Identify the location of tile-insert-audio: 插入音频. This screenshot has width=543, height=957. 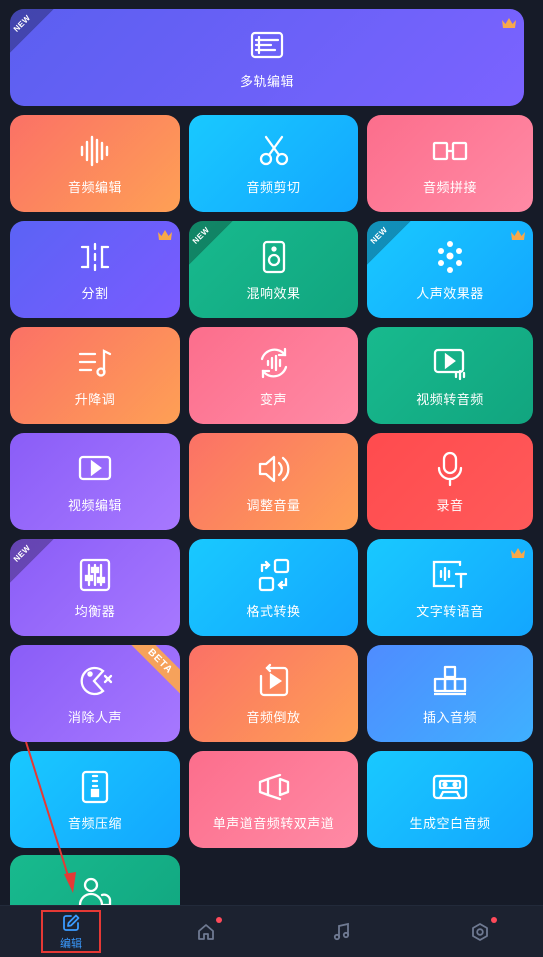
(450, 693).